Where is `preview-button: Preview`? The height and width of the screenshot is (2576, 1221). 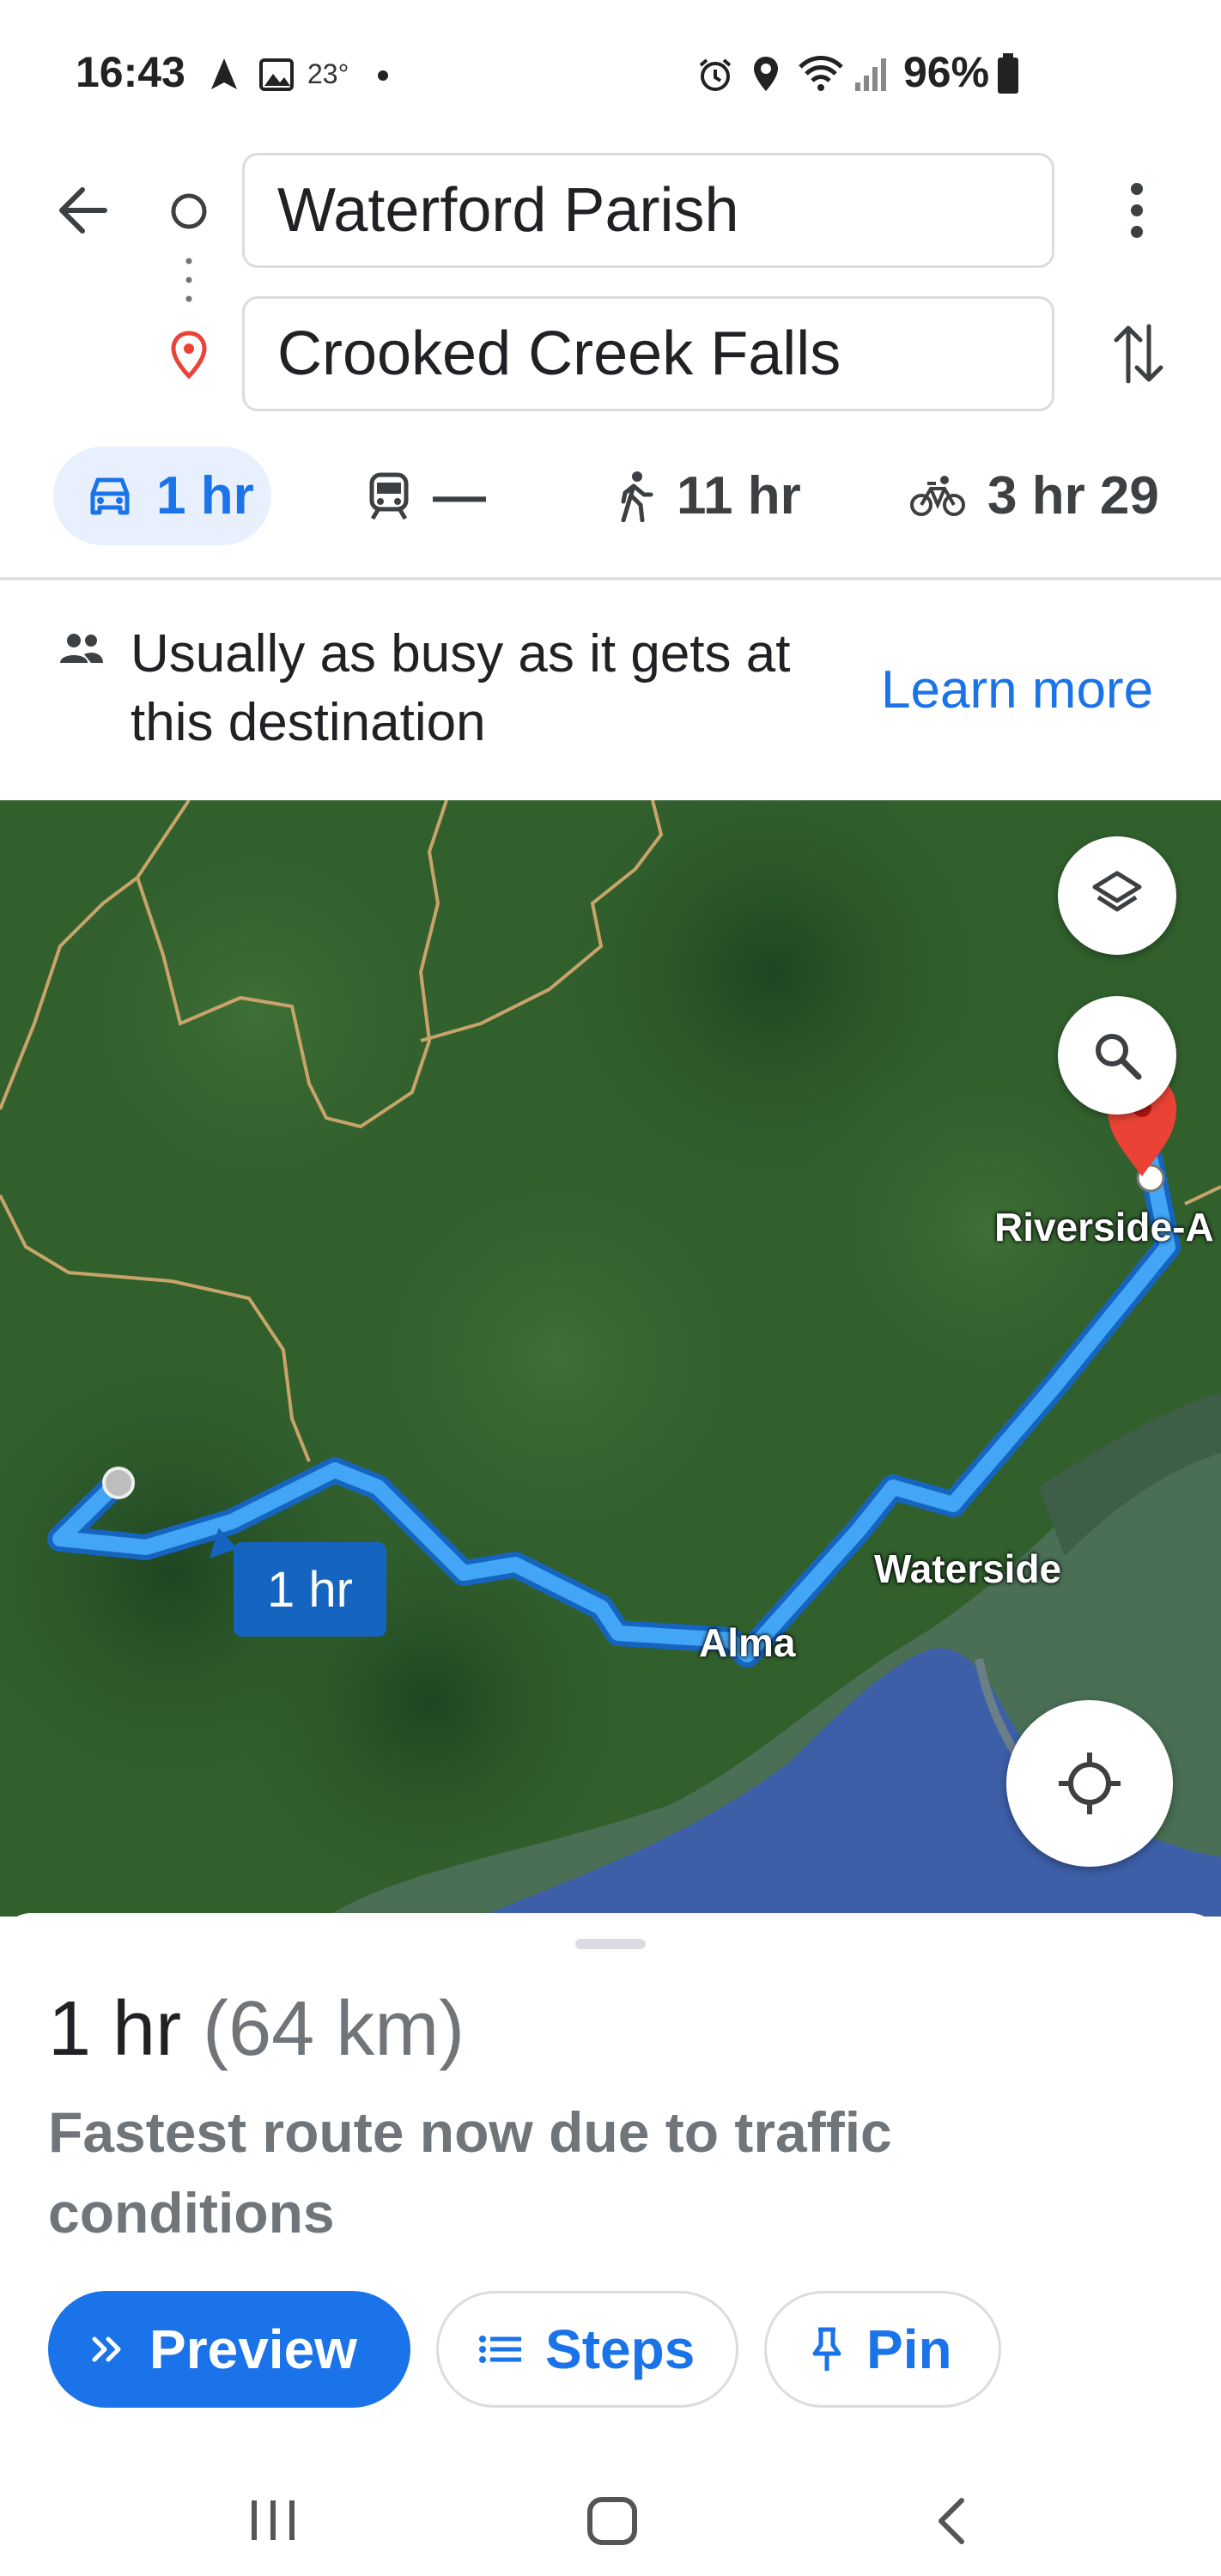 preview-button: Preview is located at coordinates (229, 2349).